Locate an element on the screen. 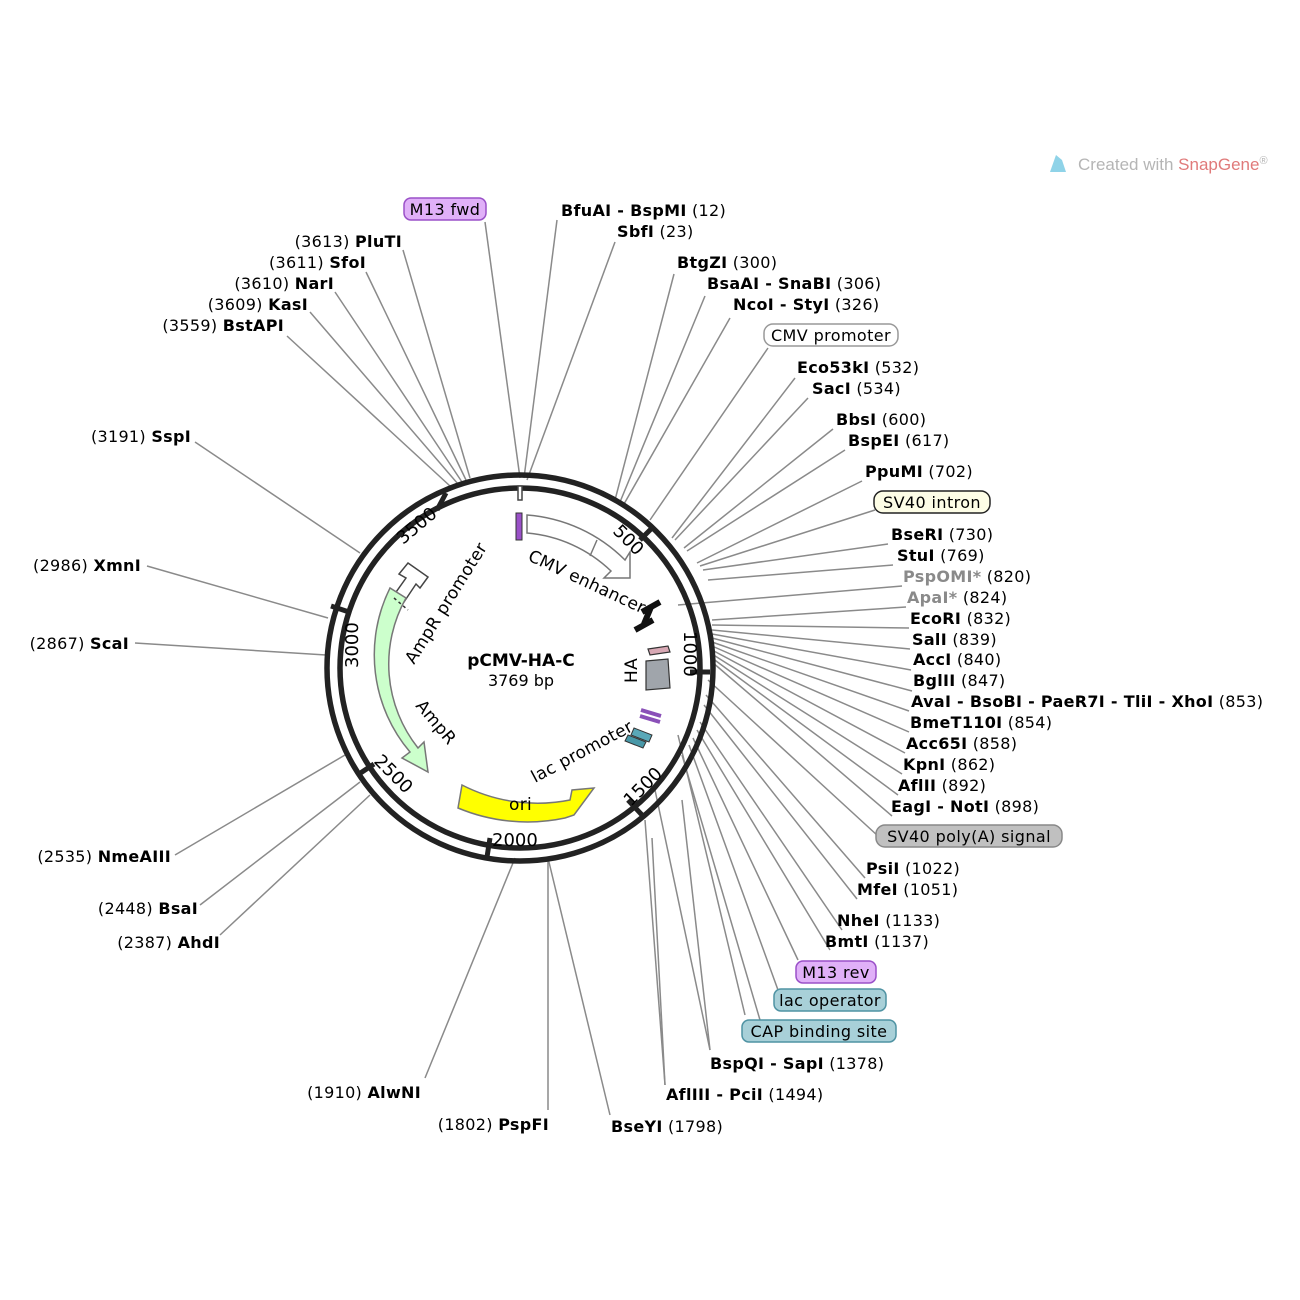 The image size is (1300, 1300). label-ori: ori is located at coordinates (520, 805).